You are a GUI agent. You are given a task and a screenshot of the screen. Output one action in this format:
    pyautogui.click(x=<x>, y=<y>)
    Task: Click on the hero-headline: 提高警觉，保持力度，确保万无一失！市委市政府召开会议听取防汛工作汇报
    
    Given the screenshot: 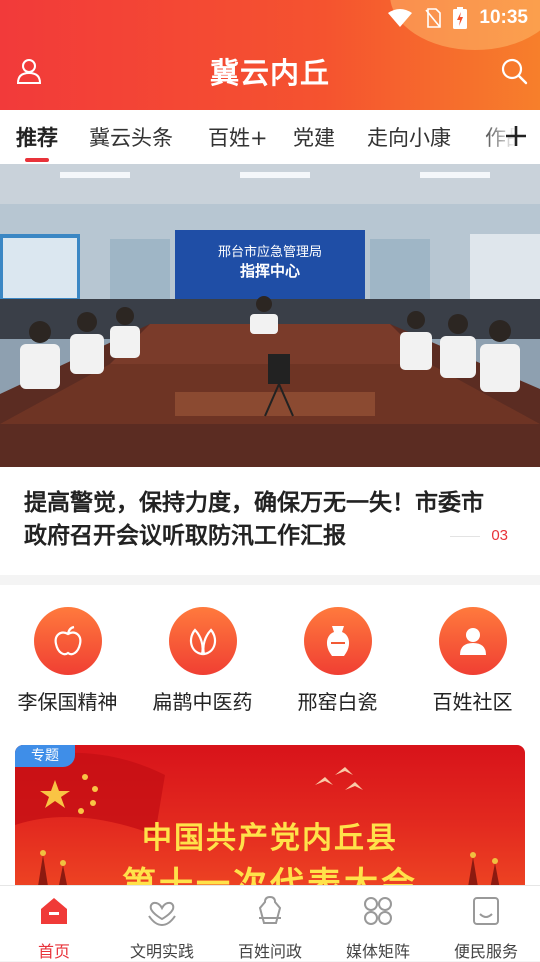 What is the action you would take?
    pyautogui.click(x=259, y=520)
    